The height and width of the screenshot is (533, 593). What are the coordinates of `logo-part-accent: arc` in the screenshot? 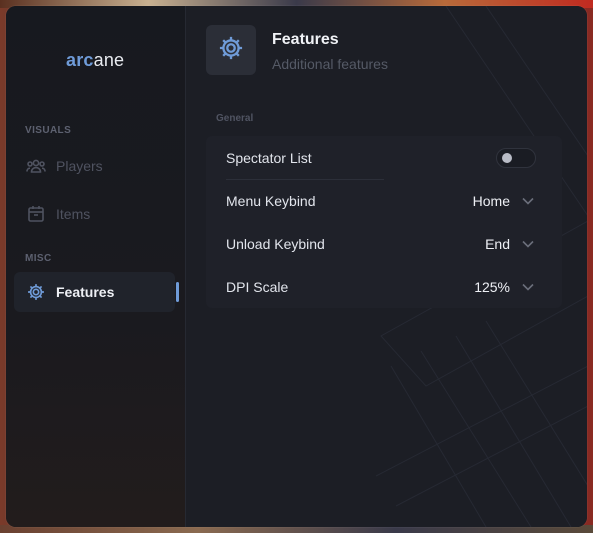 It's located at (80, 60).